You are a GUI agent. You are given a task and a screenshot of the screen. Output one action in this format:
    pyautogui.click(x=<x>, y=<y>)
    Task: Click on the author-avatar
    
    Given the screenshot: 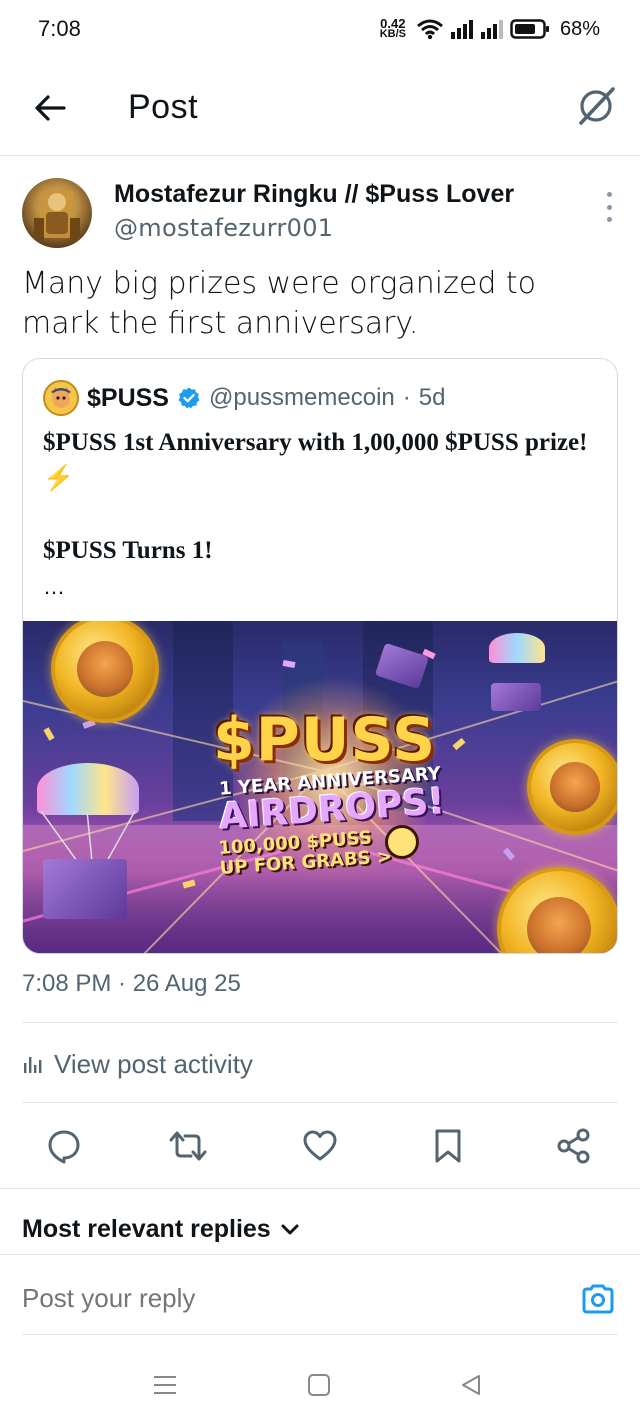 What is the action you would take?
    pyautogui.click(x=57, y=213)
    